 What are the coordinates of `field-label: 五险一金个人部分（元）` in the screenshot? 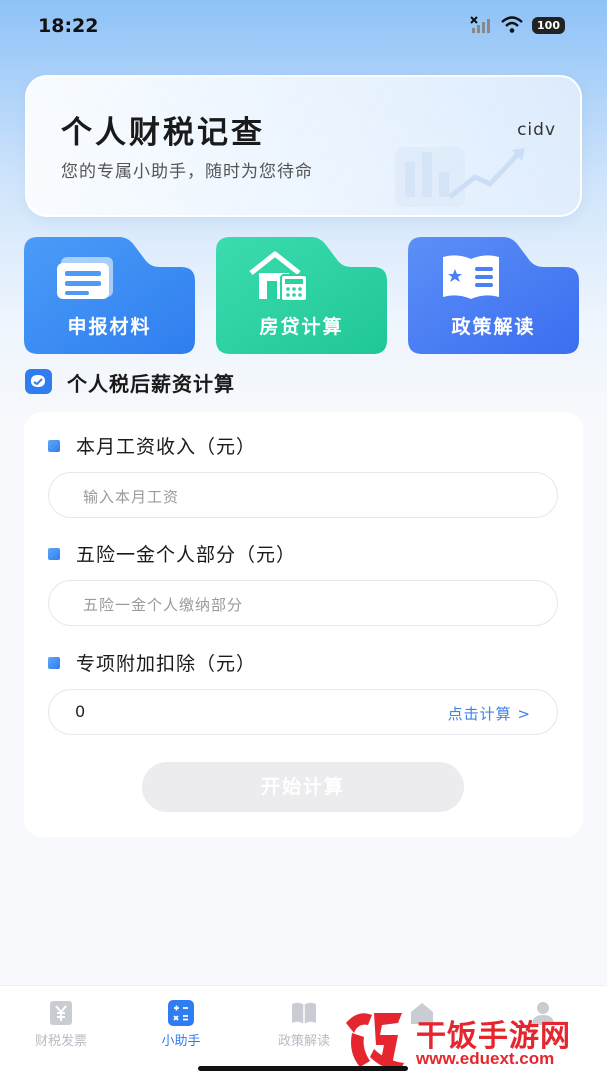 It's located at (186, 555).